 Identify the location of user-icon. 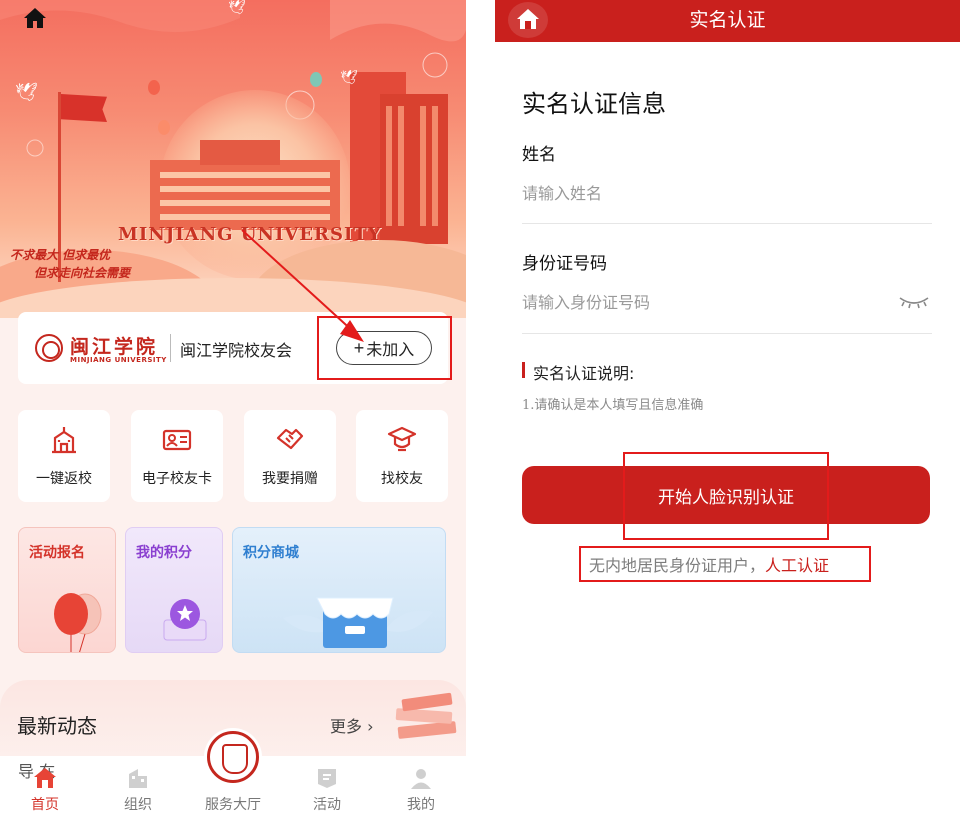
(421, 779).